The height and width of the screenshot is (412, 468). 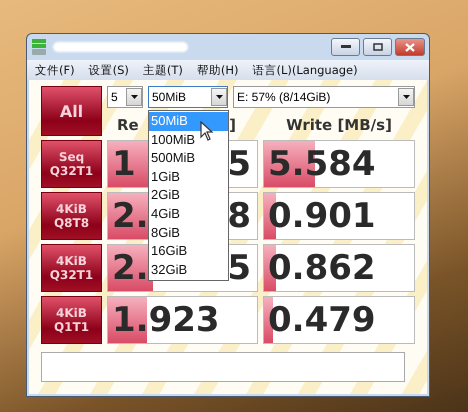 What do you see at coordinates (188, 270) in the screenshot?
I see `dropdown-option: 32GiB` at bounding box center [188, 270].